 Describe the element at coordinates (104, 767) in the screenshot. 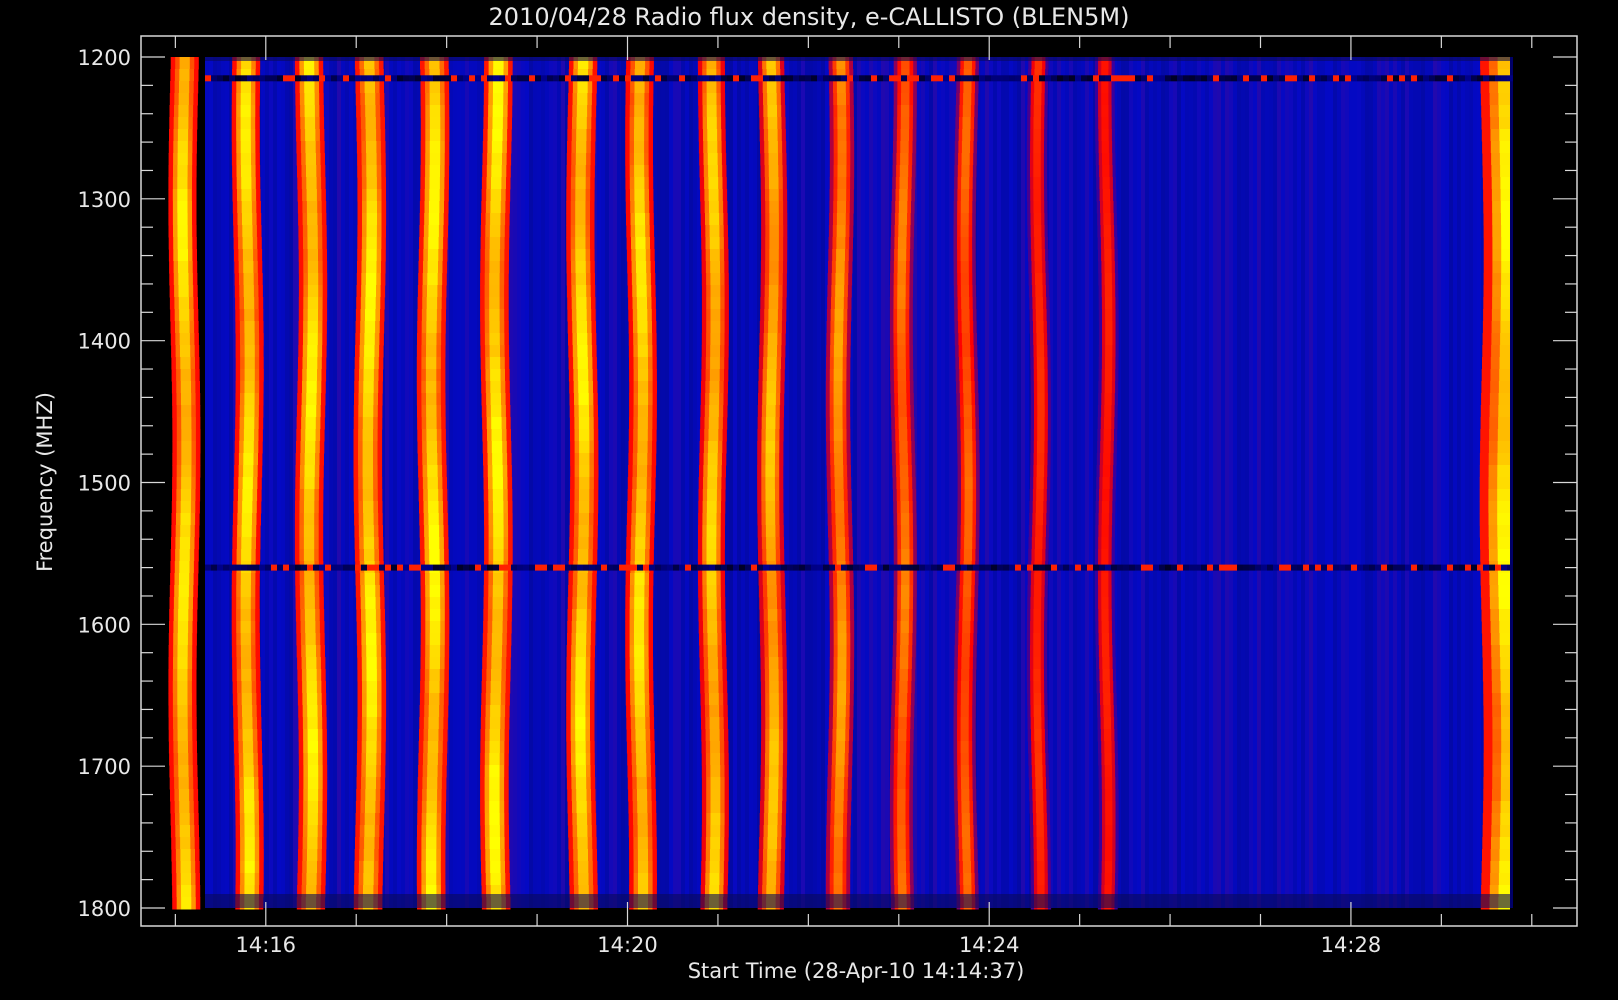

I see `y-tick-label: 1700` at that location.